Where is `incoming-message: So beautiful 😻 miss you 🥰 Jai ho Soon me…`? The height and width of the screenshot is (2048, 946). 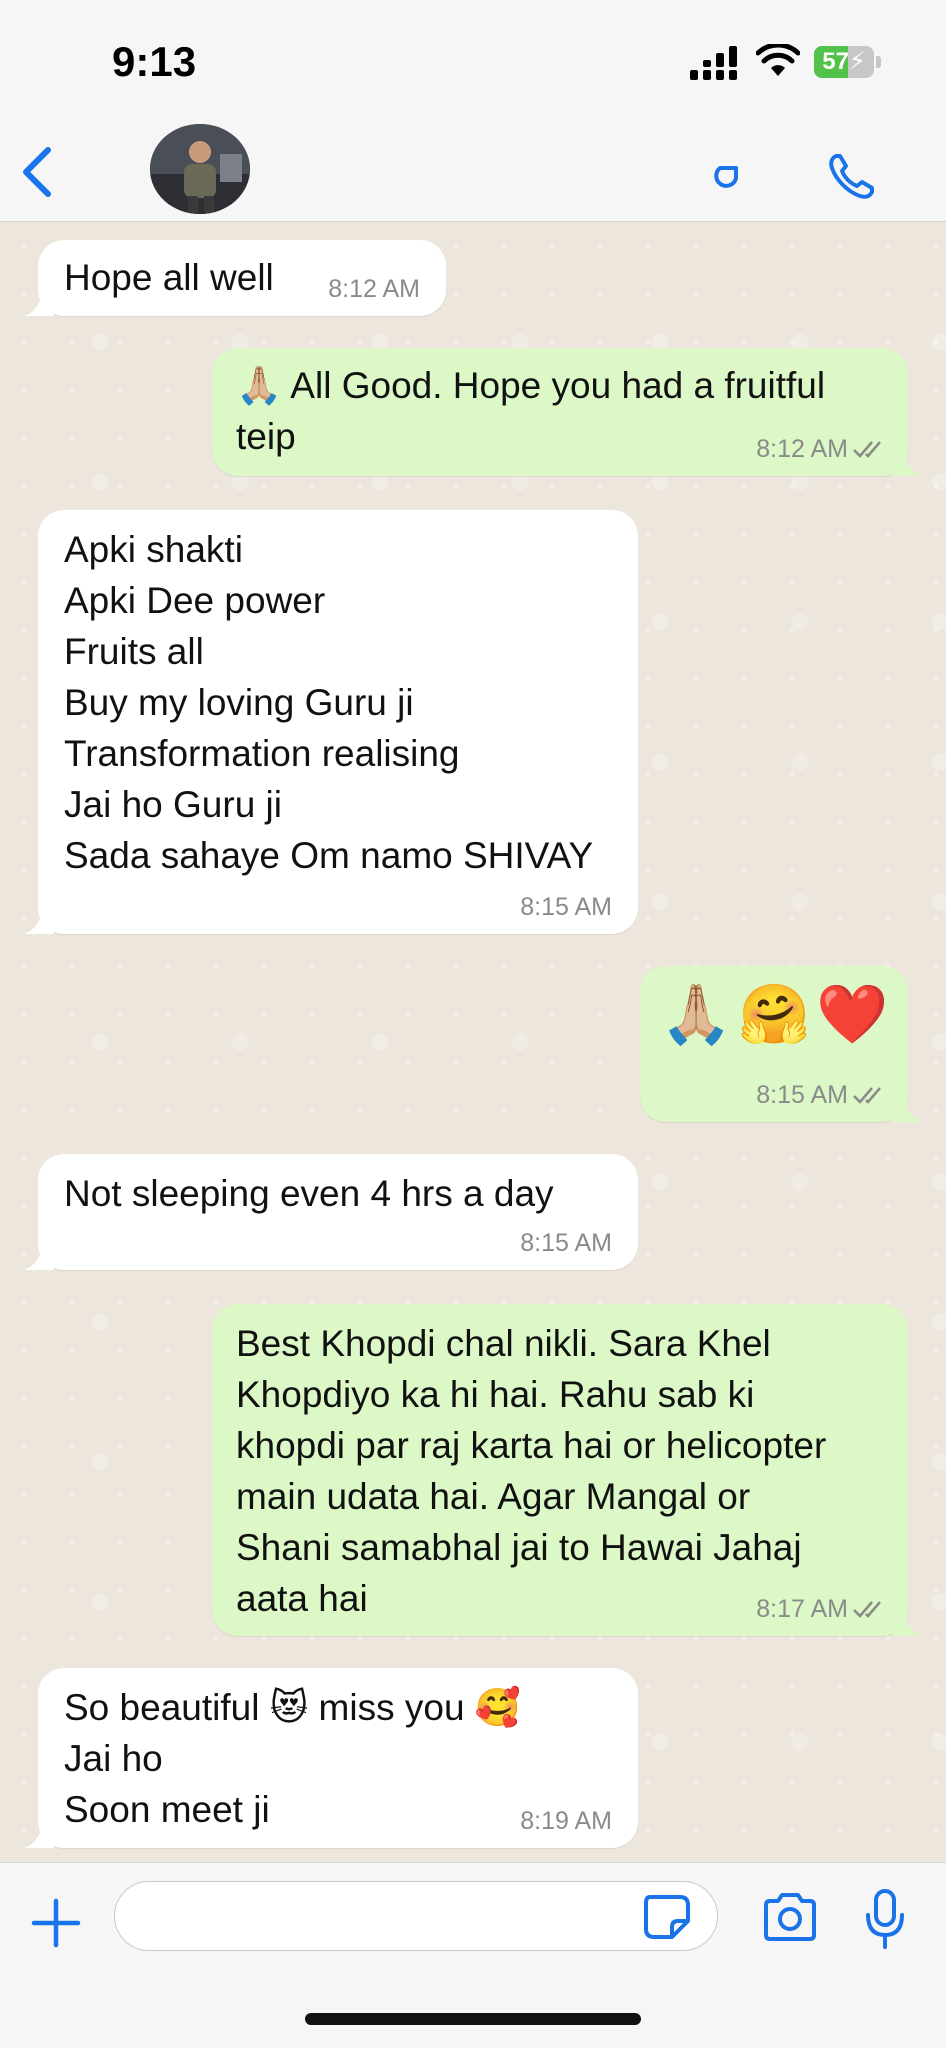 incoming-message: So beautiful 😻 miss you 🥰 Jai ho Soon me… is located at coordinates (331, 1758).